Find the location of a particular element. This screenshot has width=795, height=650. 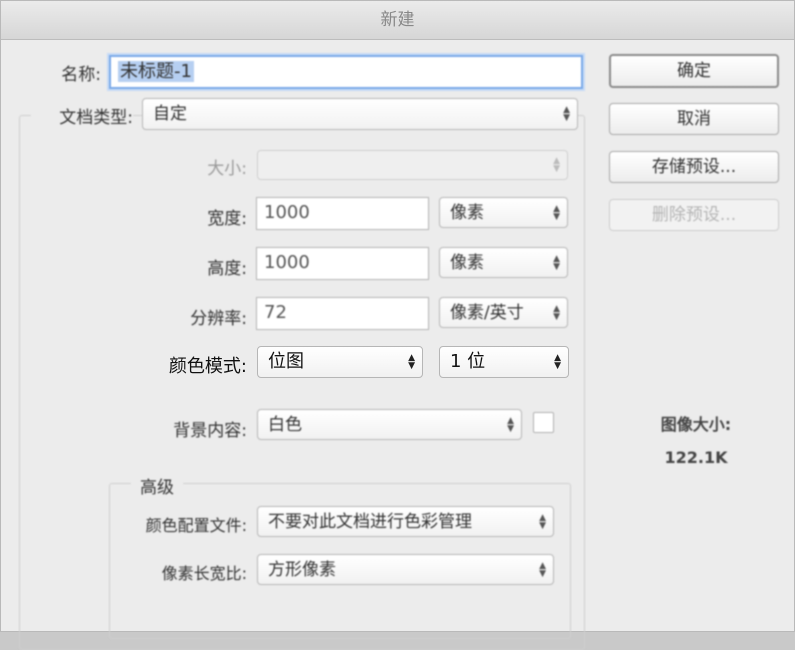

color-profile-value: 不要对此文档进行色彩管理 is located at coordinates (370, 522).